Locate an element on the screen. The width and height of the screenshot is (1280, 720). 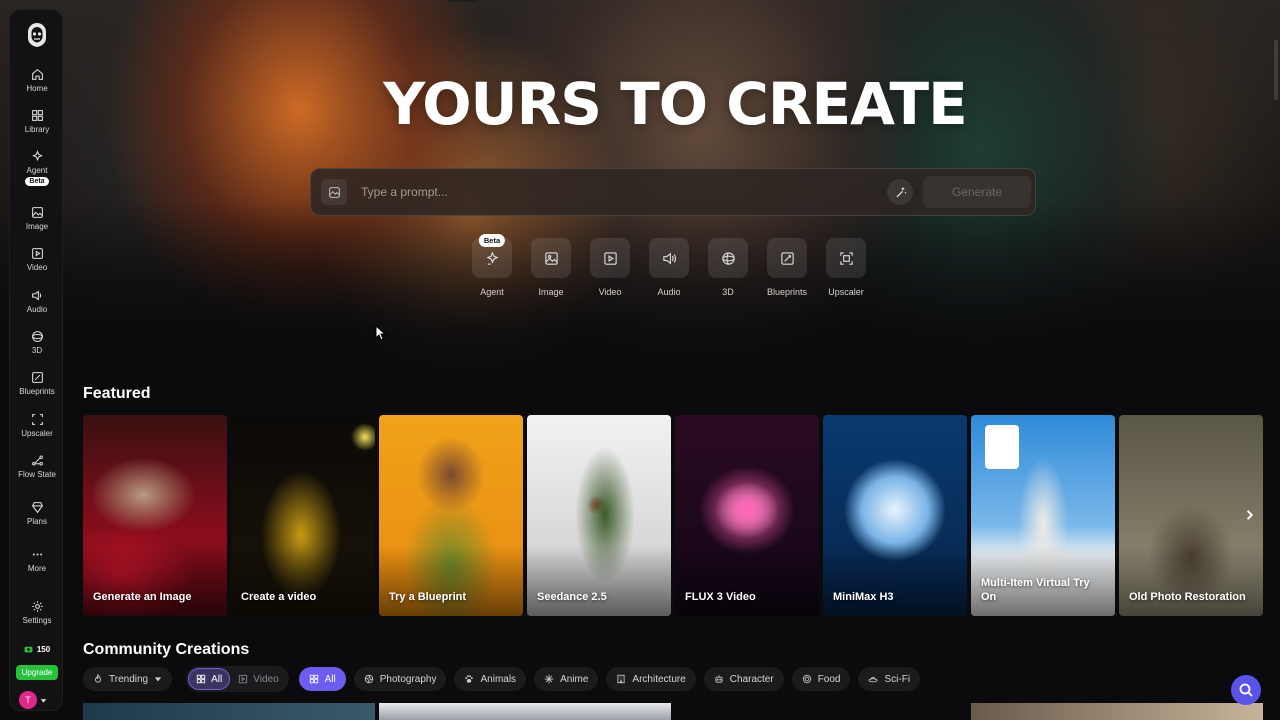
featured-card: Multi-Item Virtual Try On is located at coordinates (1043, 515).